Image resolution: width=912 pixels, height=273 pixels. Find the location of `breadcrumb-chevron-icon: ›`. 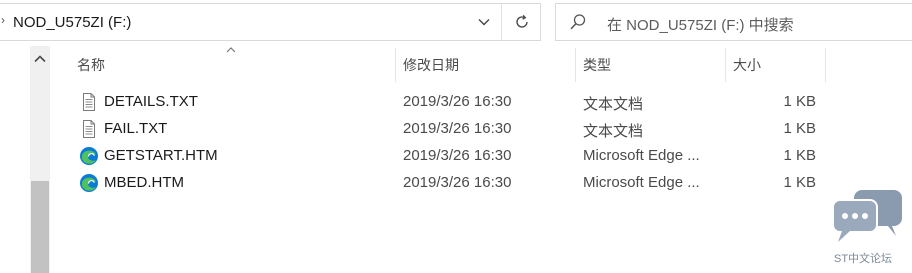

breadcrumb-chevron-icon: › is located at coordinates (3, 20).